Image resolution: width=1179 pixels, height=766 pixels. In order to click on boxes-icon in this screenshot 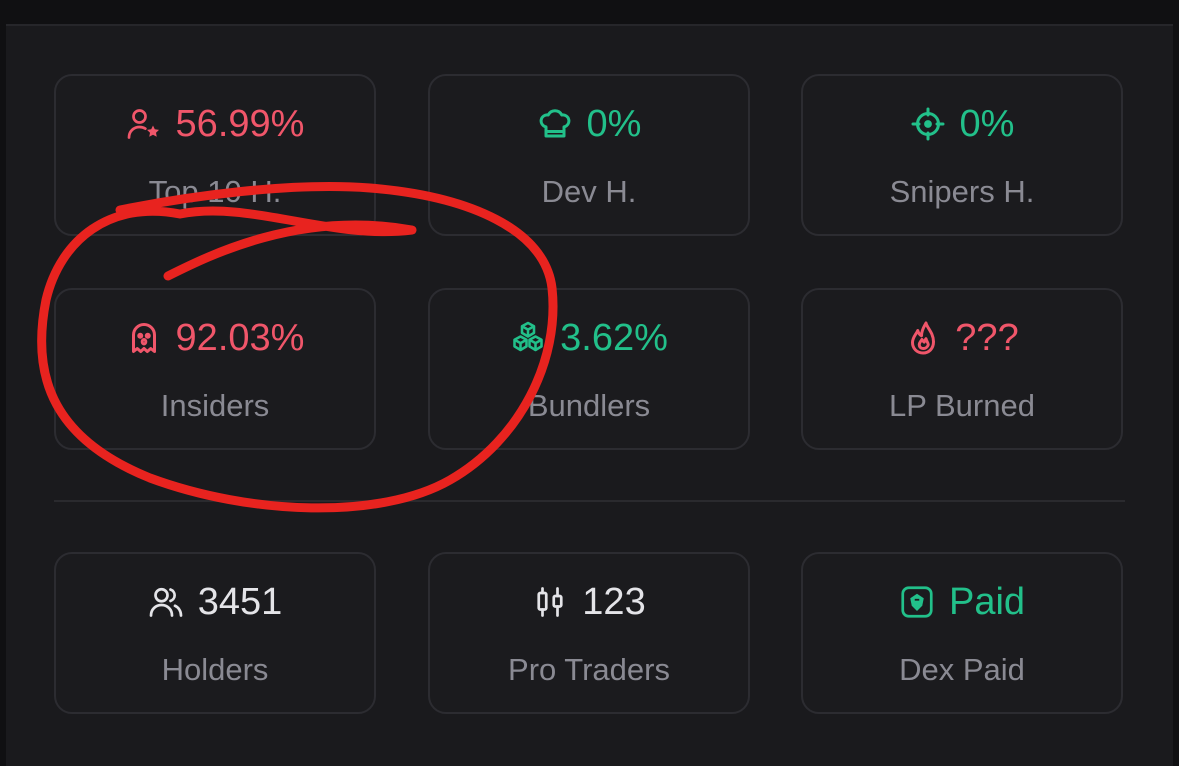, I will do `click(528, 336)`.